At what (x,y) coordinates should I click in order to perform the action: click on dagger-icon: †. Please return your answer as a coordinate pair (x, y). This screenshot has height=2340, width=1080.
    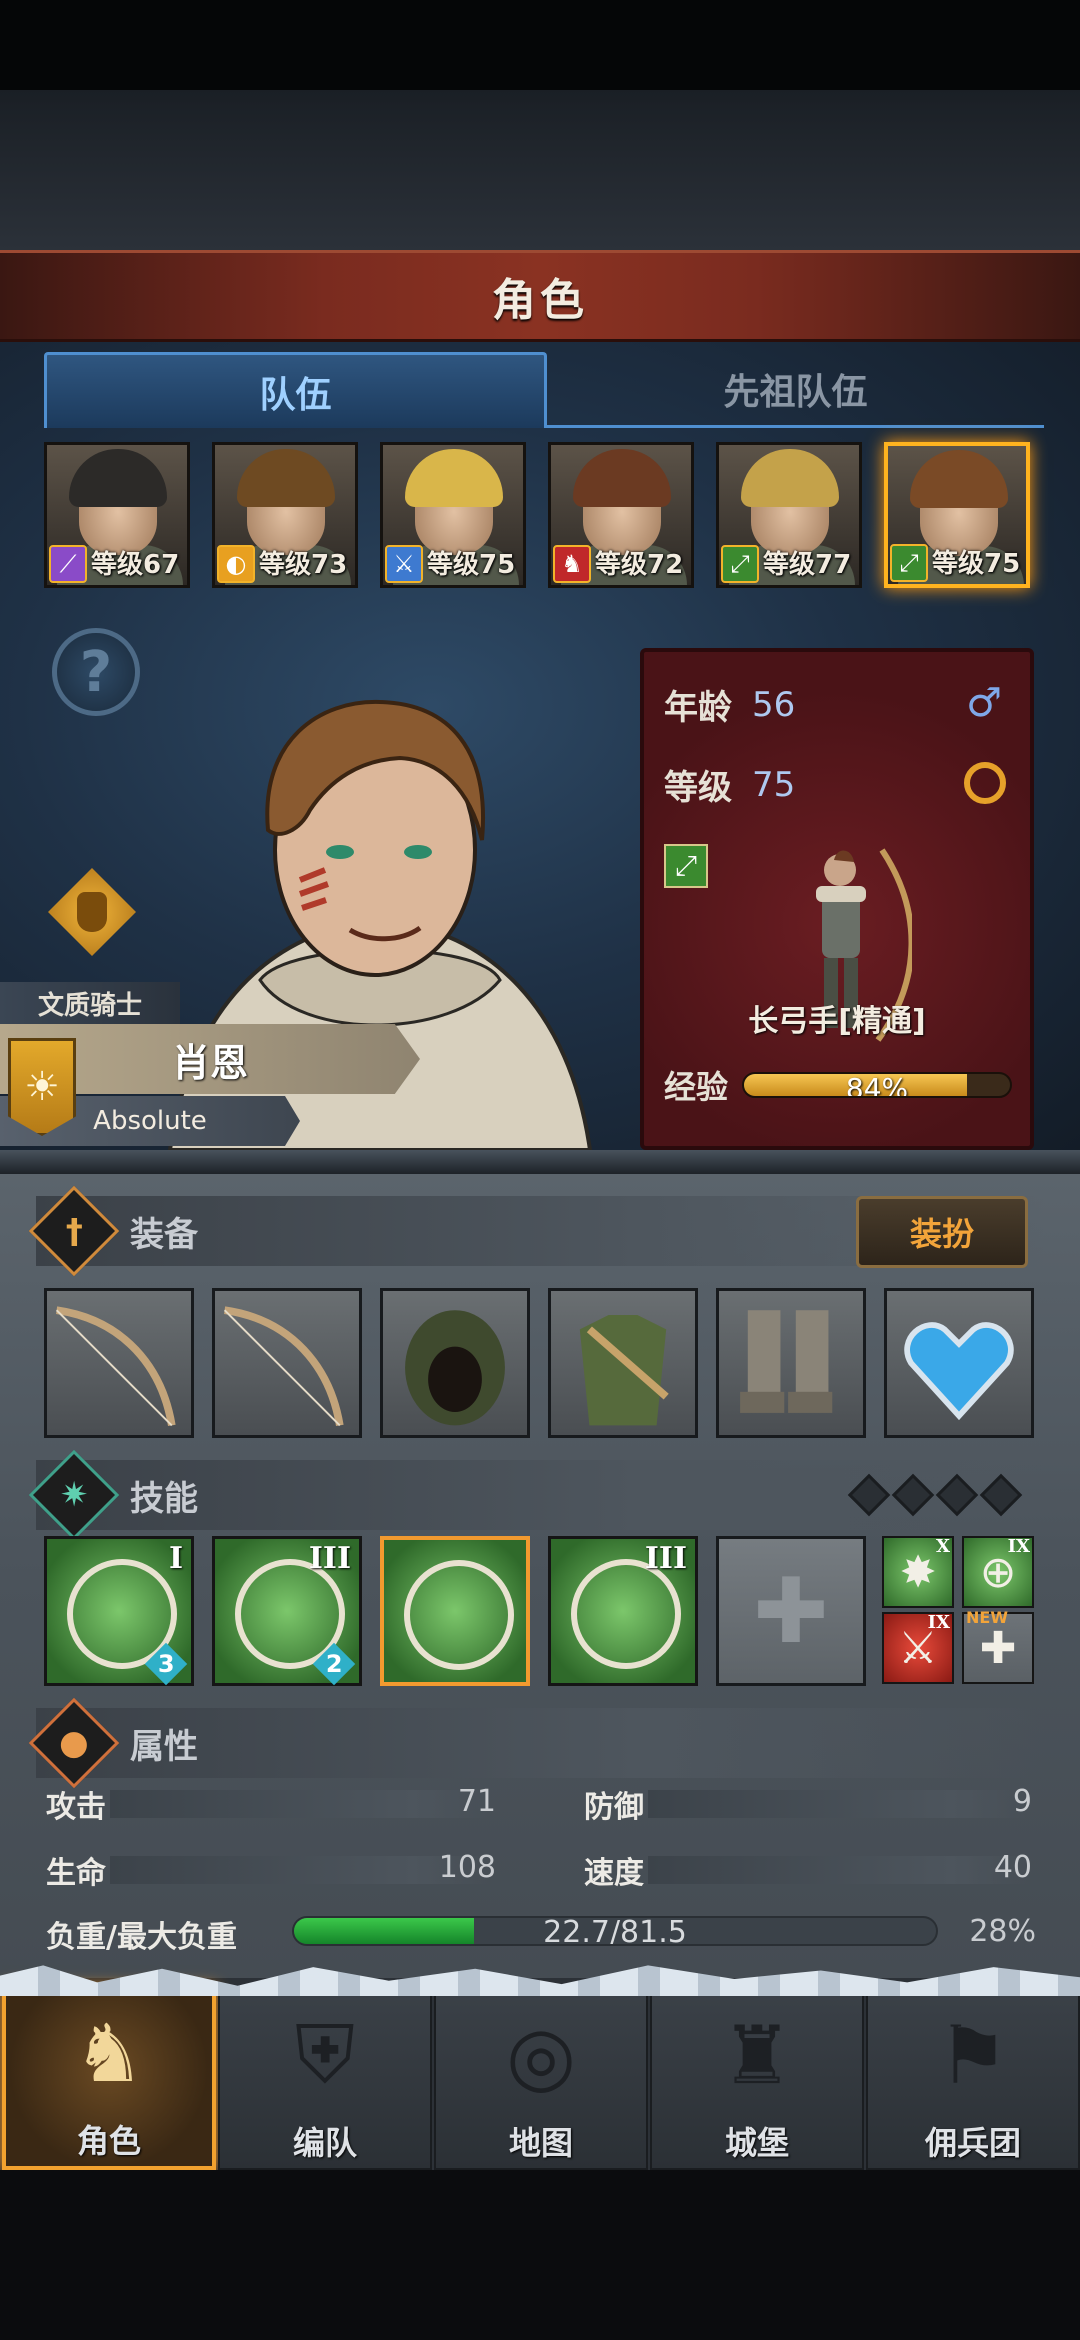
    Looking at the image, I should click on (74, 1231).